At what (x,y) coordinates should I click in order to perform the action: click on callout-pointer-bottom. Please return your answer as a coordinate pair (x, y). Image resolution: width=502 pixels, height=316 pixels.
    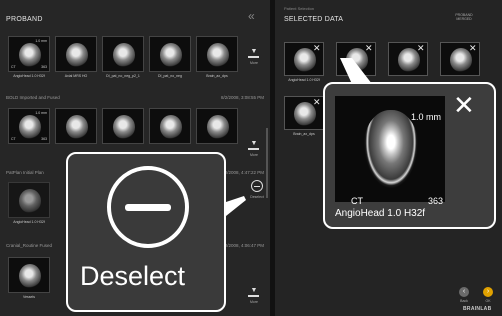
    Looking at the image, I should click on (236, 206).